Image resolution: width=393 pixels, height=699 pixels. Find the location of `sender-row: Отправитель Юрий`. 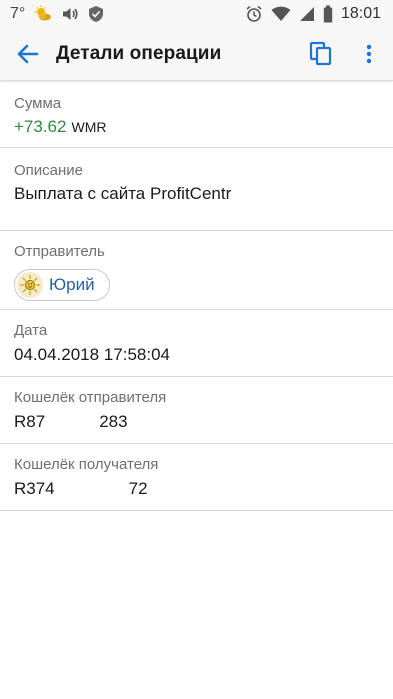

sender-row: Отправитель Юрий is located at coordinates (196, 270).